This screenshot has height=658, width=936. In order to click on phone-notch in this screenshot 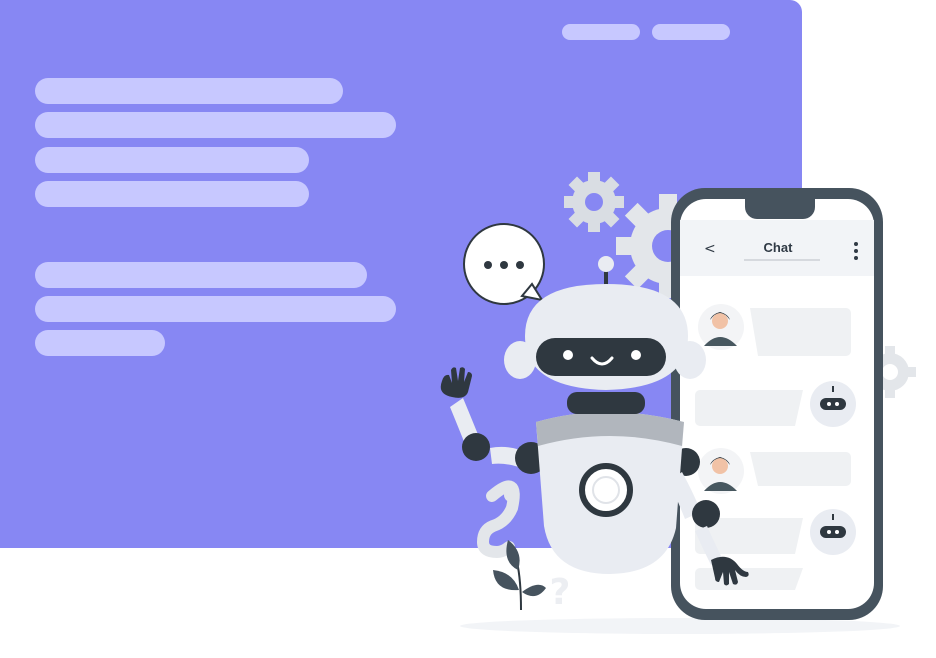, I will do `click(780, 209)`.